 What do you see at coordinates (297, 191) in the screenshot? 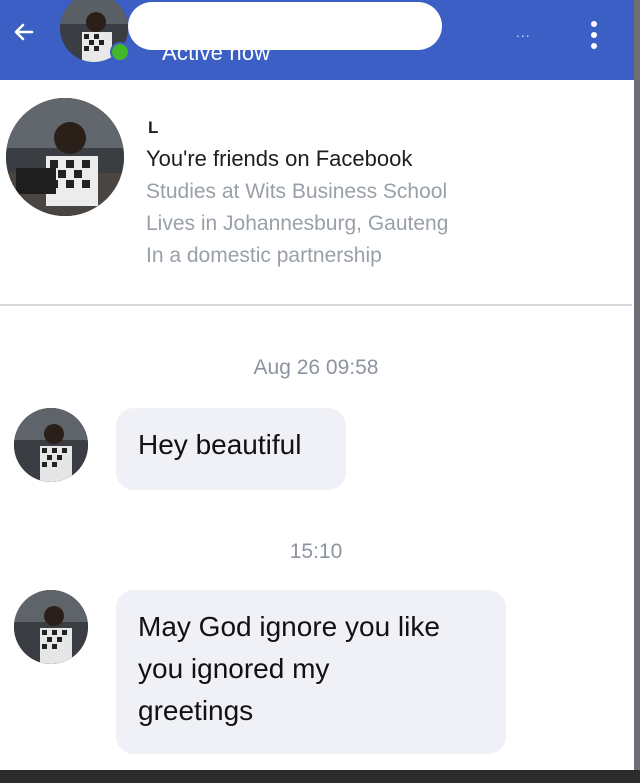
I see `education-info: Studies at Wits Business School` at bounding box center [297, 191].